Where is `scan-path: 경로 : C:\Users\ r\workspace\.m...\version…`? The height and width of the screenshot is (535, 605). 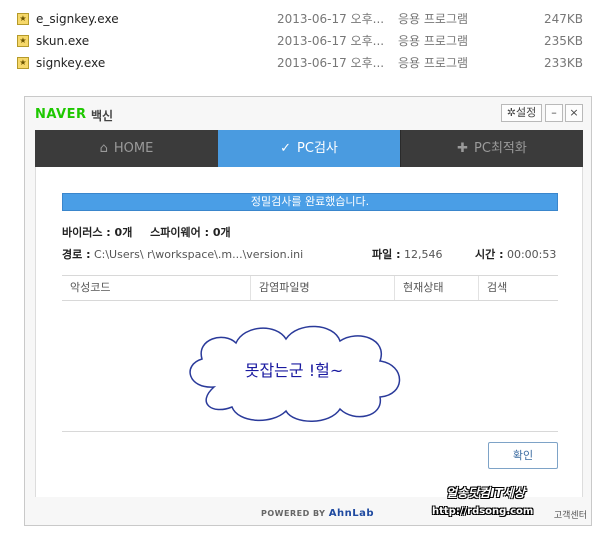
scan-path: 경로 : C:\Users\ r\workspace\.m...\version… is located at coordinates (182, 254).